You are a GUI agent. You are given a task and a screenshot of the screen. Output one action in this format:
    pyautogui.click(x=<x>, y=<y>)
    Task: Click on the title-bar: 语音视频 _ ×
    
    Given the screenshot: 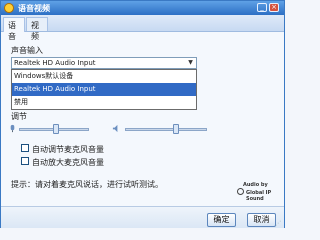 What is the action you would take?
    pyautogui.click(x=142, y=8)
    